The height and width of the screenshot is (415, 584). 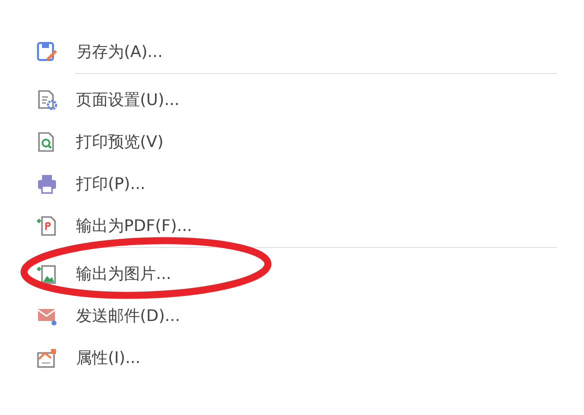 What do you see at coordinates (47, 226) in the screenshot?
I see `pdf-file-icon` at bounding box center [47, 226].